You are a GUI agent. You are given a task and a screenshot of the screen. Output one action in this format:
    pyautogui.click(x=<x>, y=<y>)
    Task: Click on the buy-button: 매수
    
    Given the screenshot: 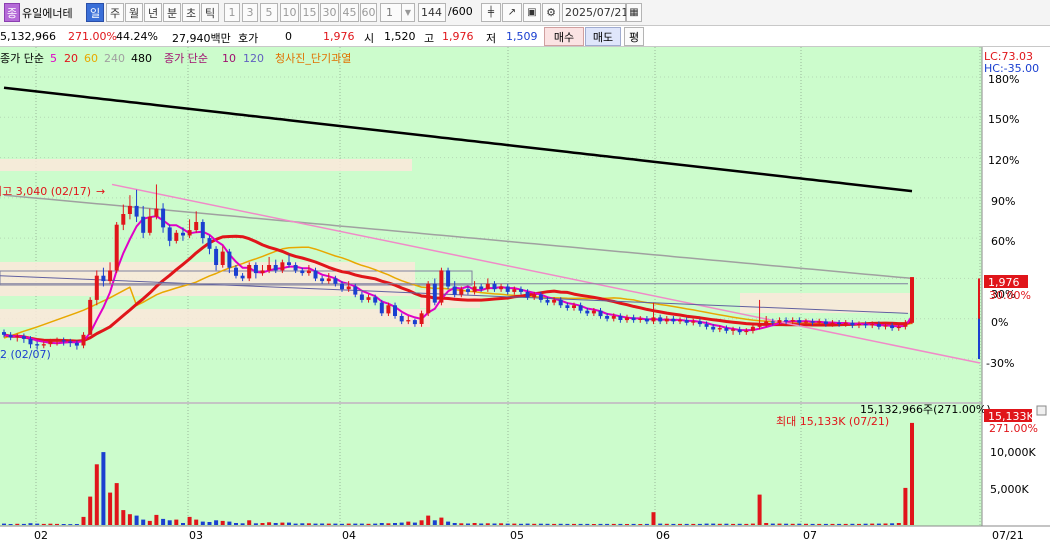 What is the action you would take?
    pyautogui.click(x=564, y=36)
    